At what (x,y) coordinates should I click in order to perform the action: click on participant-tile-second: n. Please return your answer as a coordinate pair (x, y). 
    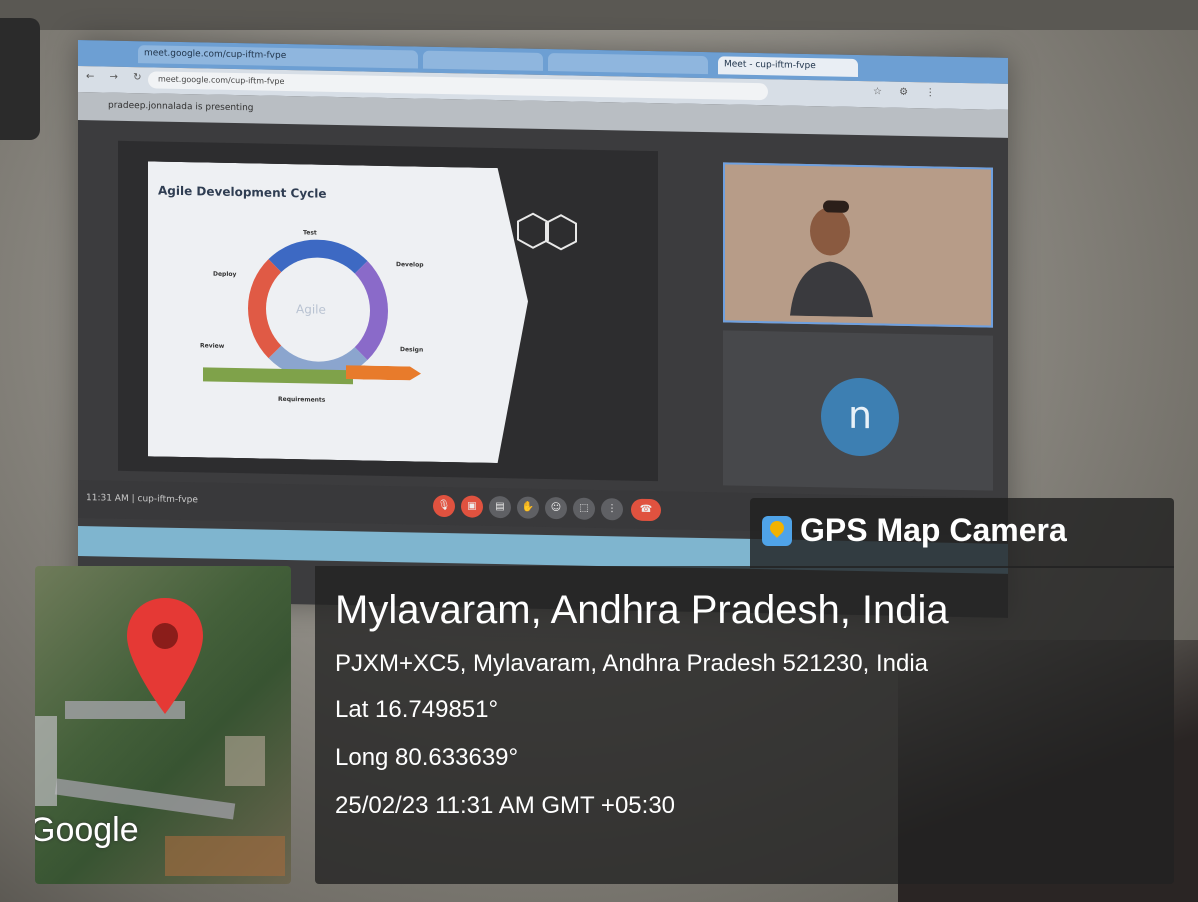
    Looking at the image, I should click on (858, 410).